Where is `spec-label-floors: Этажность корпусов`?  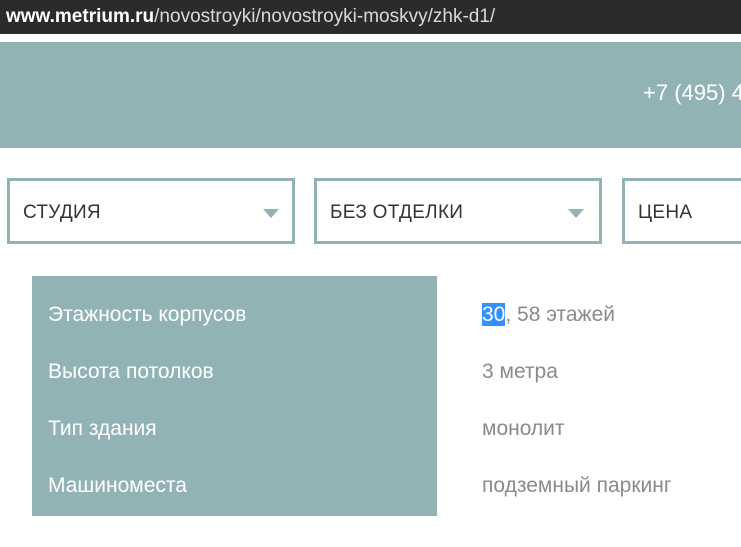
spec-label-floors: Этажность корпусов is located at coordinates (147, 314).